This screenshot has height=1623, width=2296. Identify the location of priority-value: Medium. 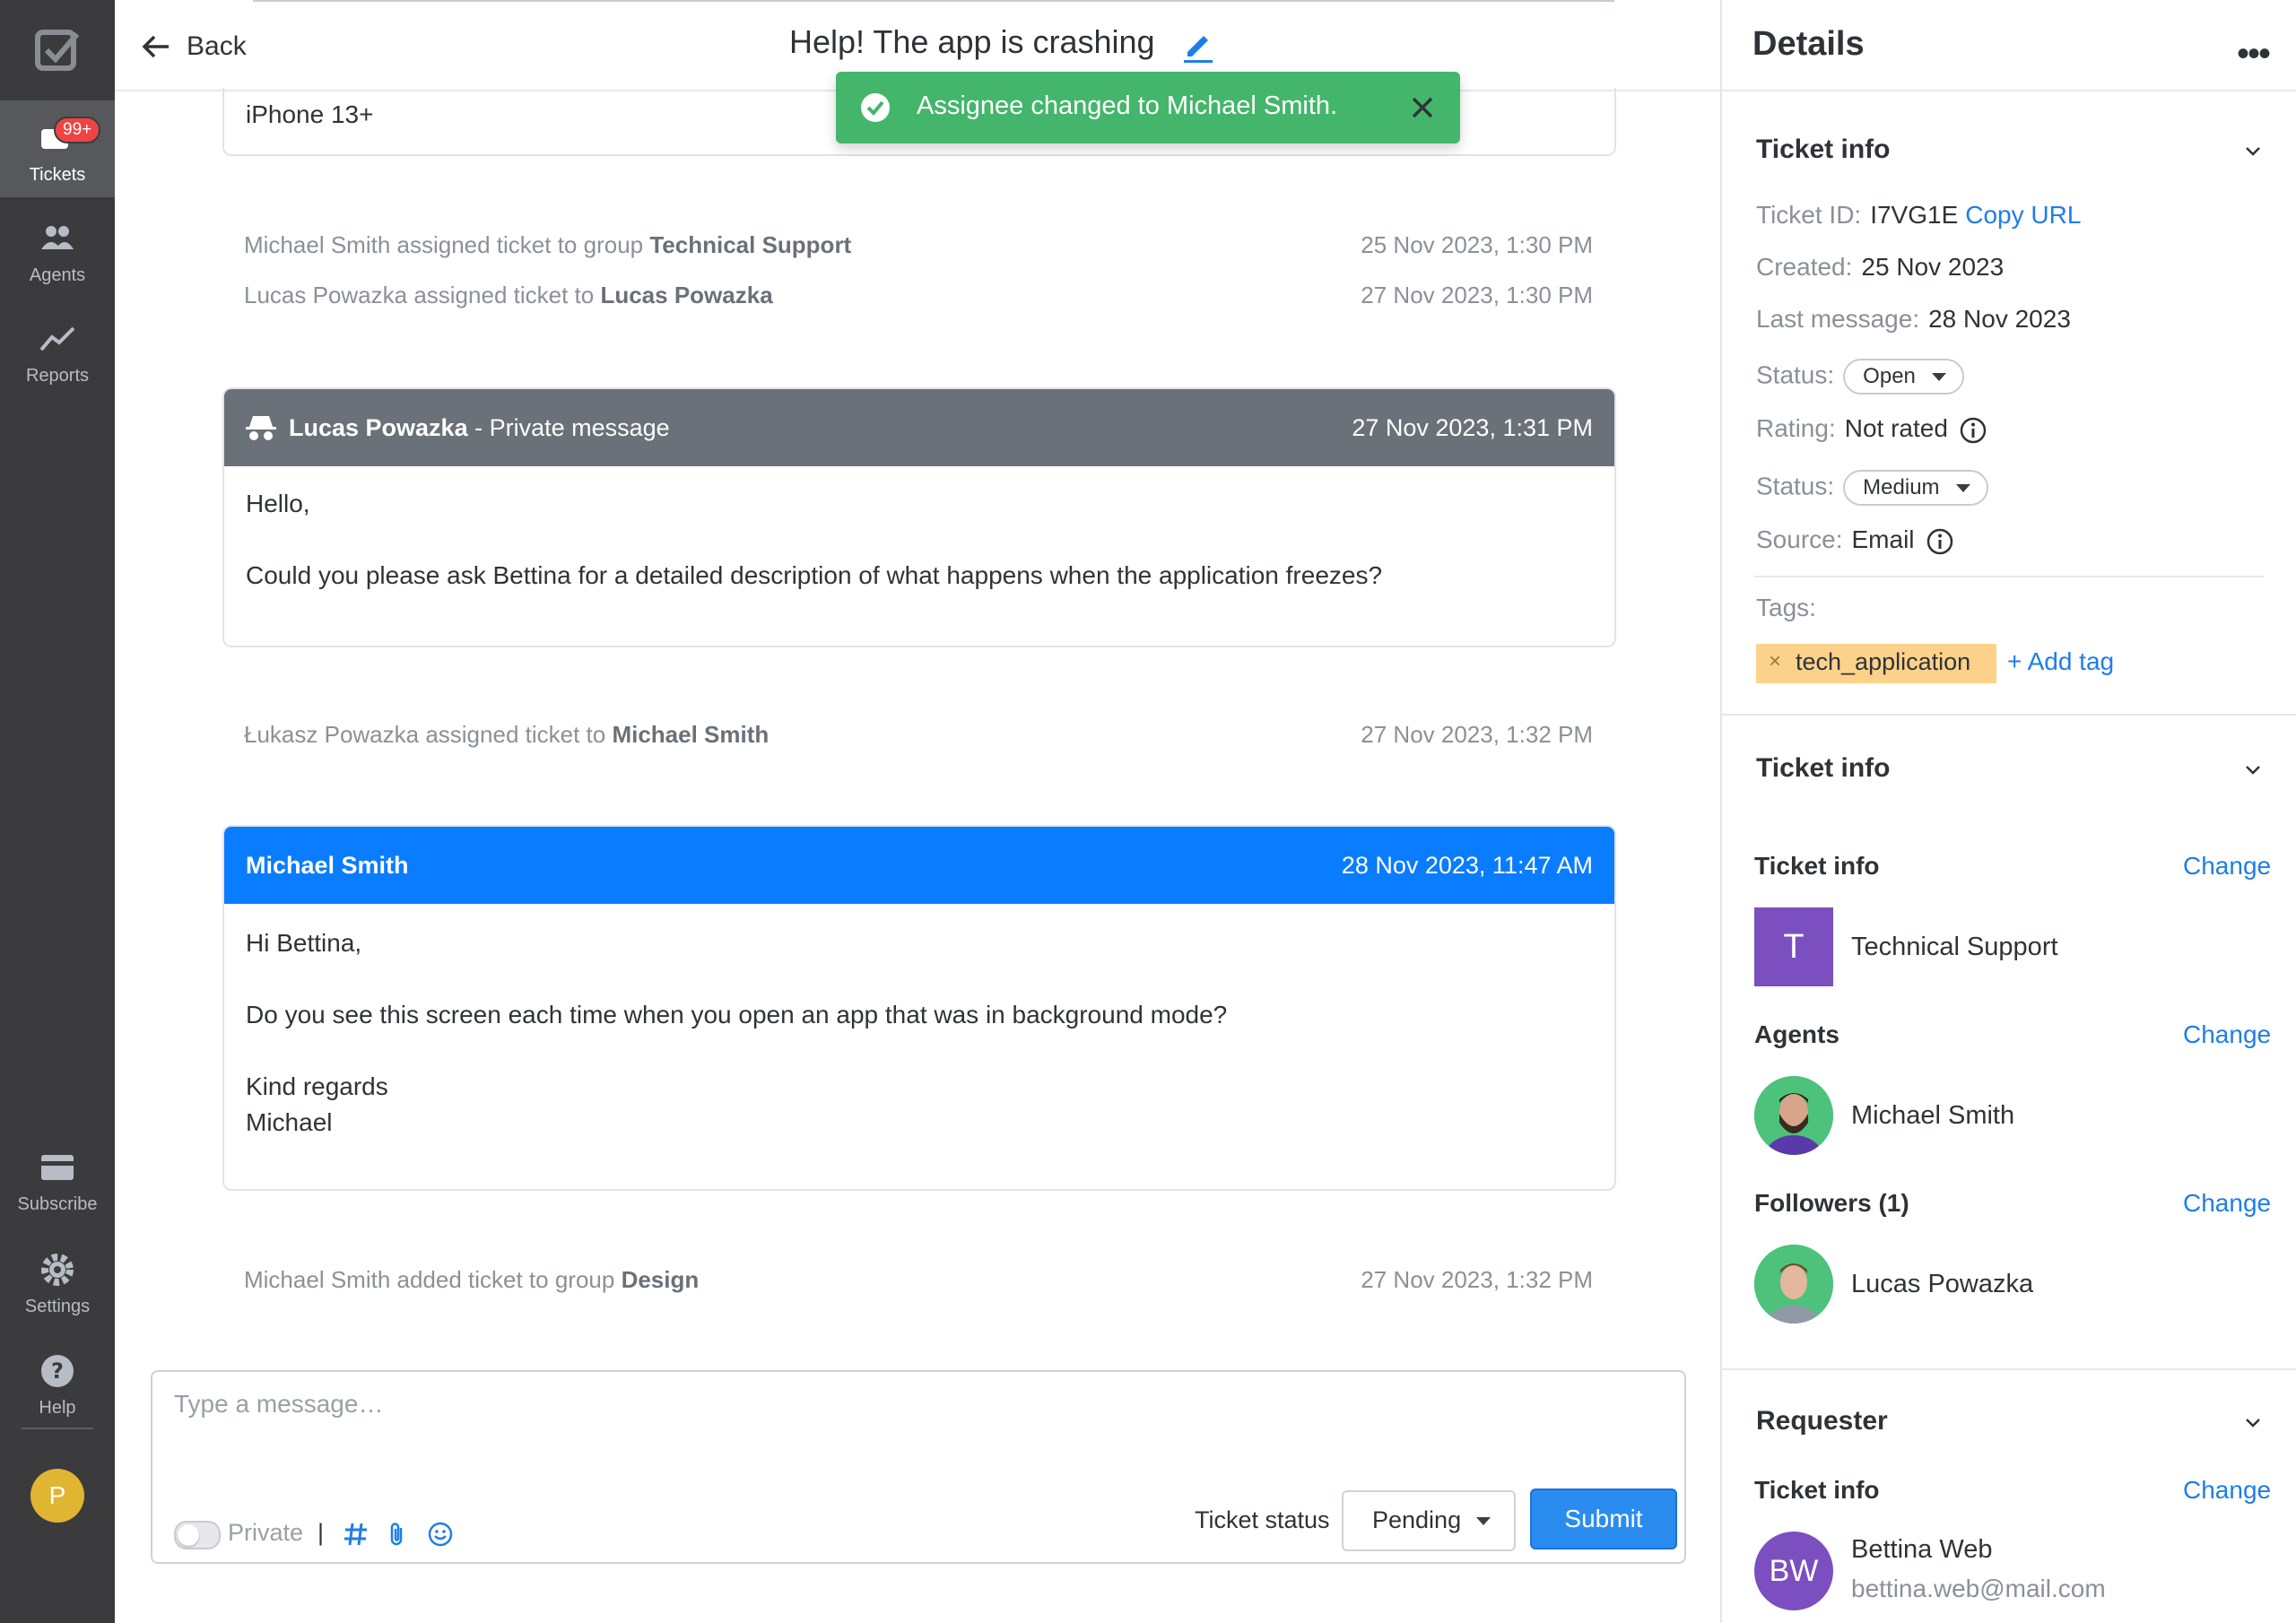
(1901, 487).